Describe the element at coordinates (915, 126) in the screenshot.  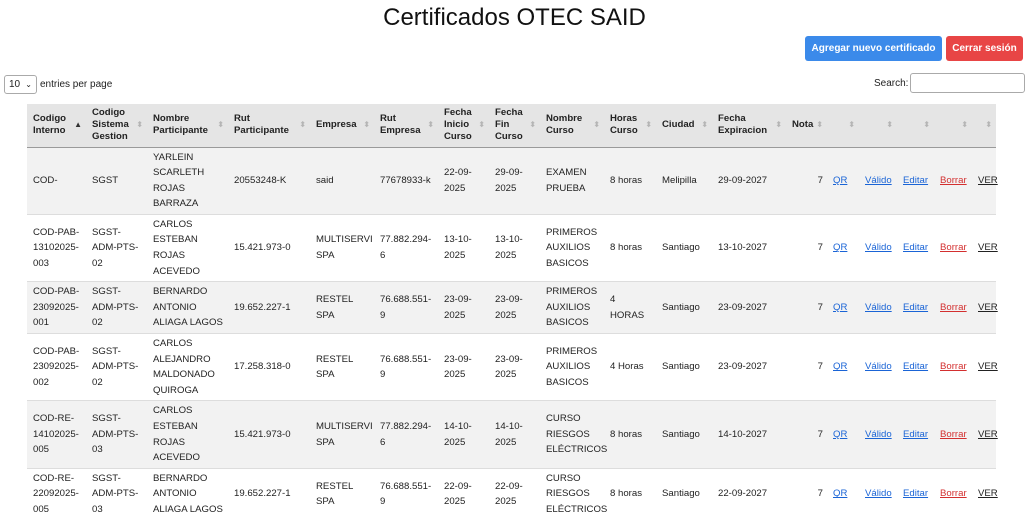
I see `column-header-16: ⬍` at that location.